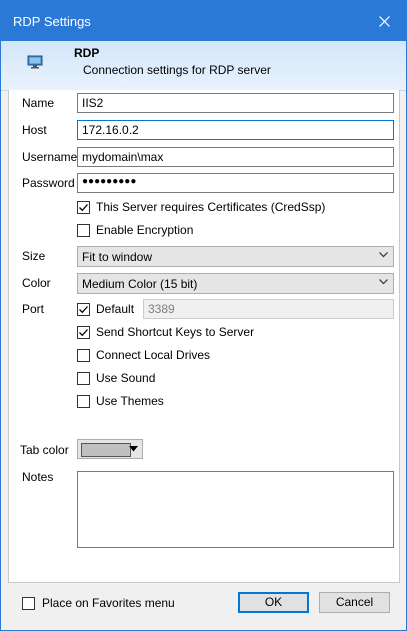  I want to click on header-subtitle: Connection settings for RDP server, so click(177, 70).